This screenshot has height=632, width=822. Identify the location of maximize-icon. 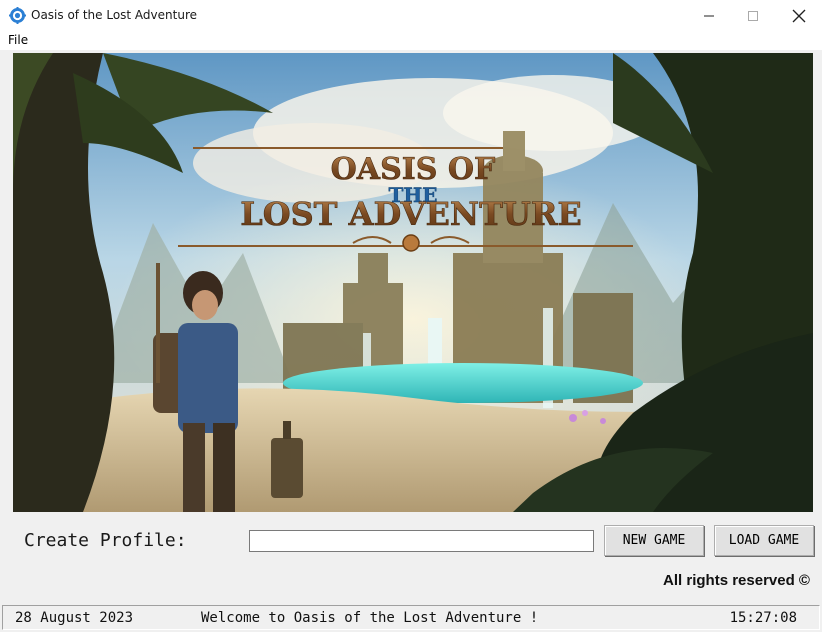
(753, 15).